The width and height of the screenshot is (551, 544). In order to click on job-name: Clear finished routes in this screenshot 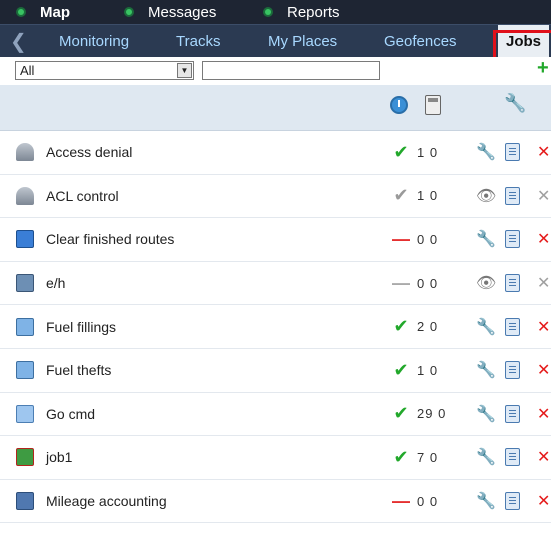, I will do `click(110, 239)`.